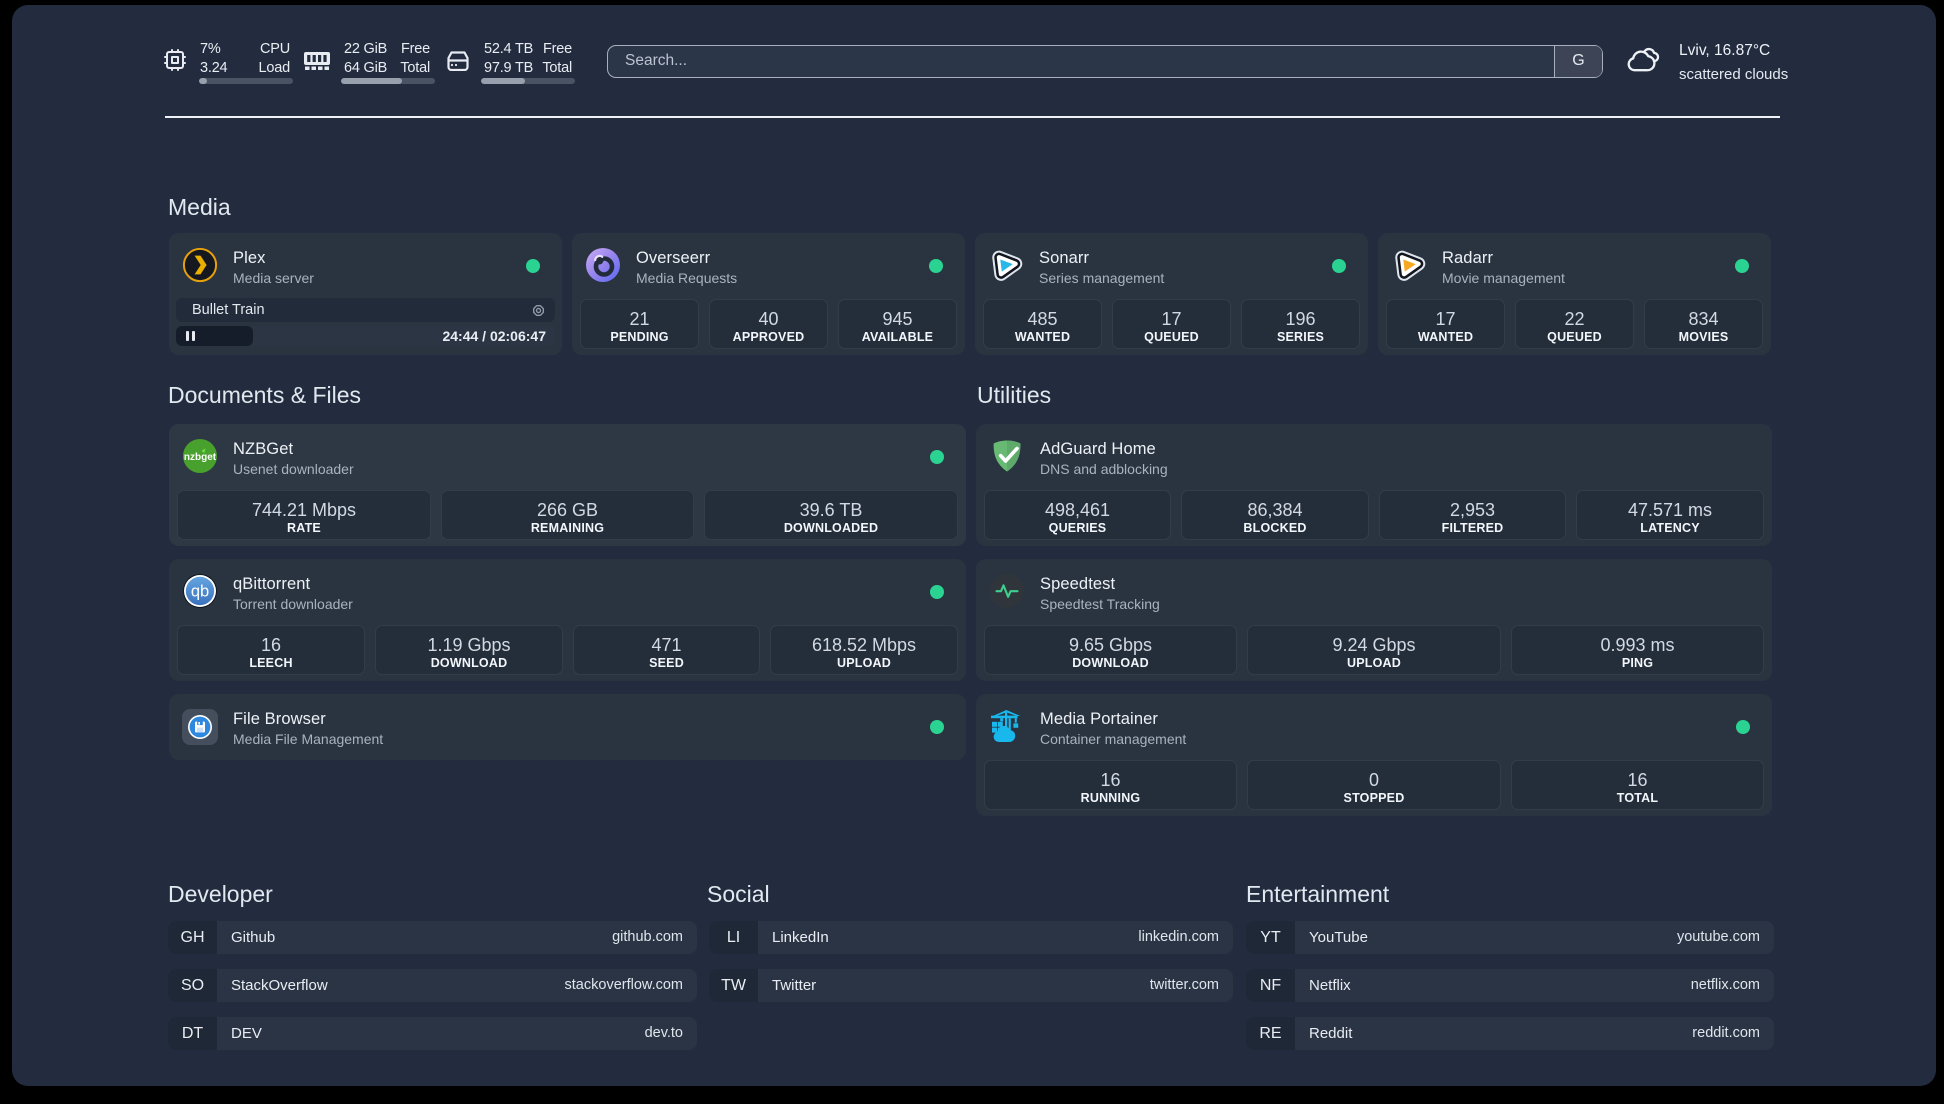 The image size is (1944, 1104). What do you see at coordinates (200, 457) in the screenshot?
I see `svg-text: nzbget` at bounding box center [200, 457].